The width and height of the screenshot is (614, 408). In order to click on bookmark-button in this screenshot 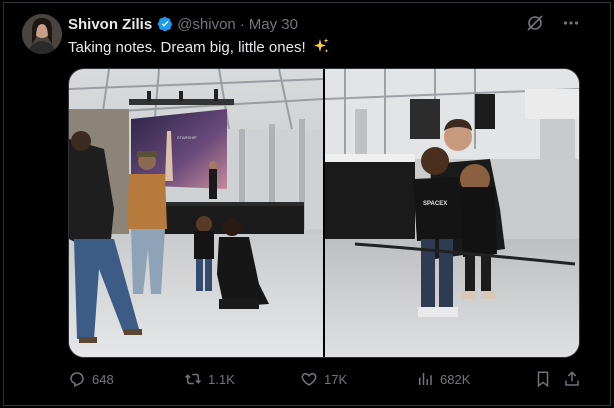, I will do `click(543, 379)`.